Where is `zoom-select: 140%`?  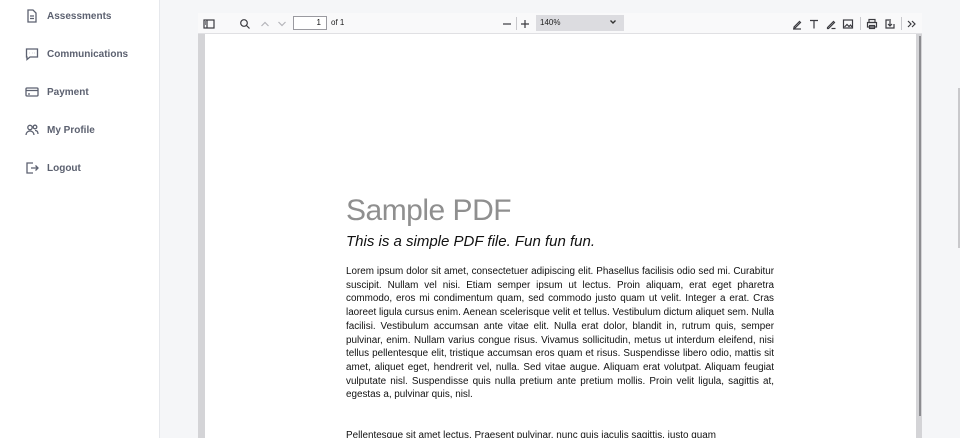 zoom-select: 140% is located at coordinates (580, 23).